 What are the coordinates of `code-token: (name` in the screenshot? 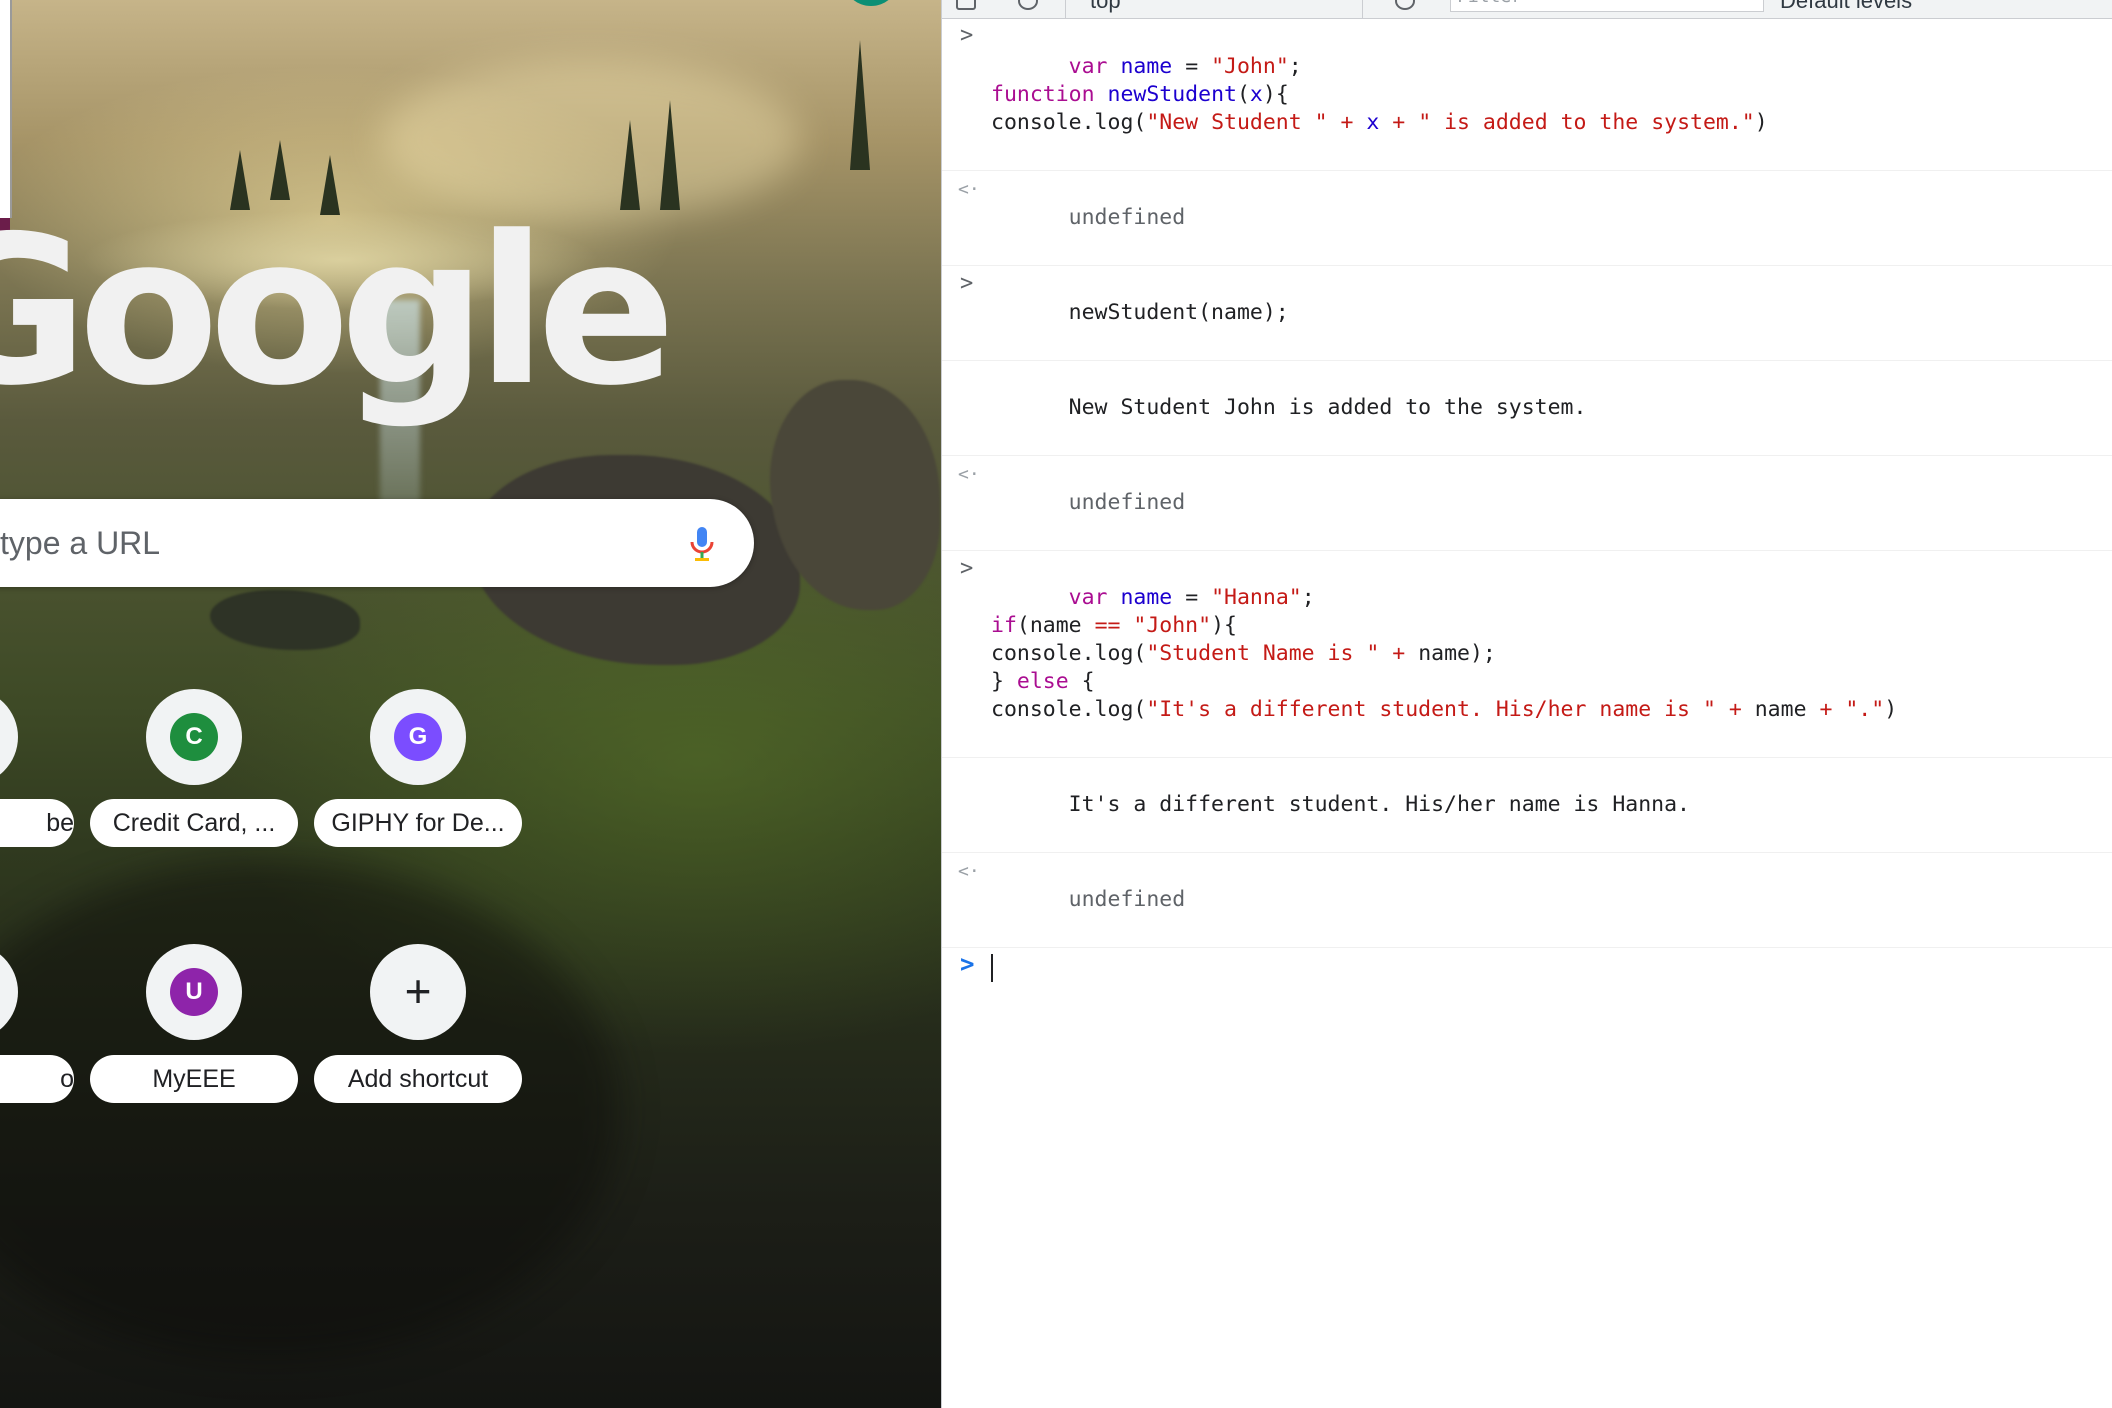 It's located at (1055, 625).